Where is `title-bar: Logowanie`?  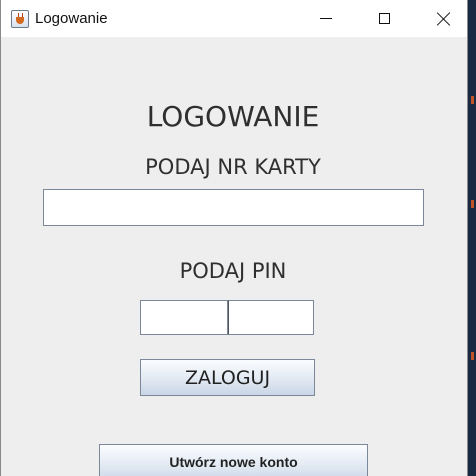 title-bar: Logowanie is located at coordinates (234, 18).